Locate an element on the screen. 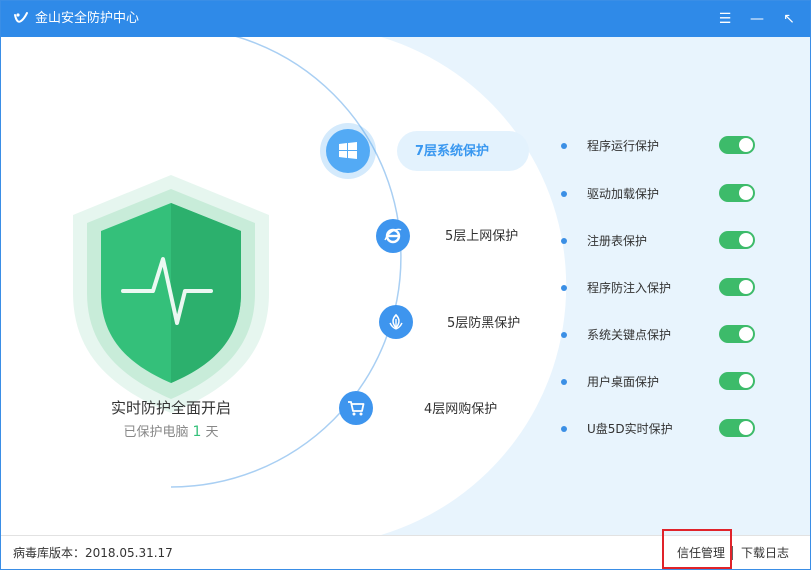 This screenshot has height=570, width=811. download-log-link: 下载日志 is located at coordinates (765, 552).